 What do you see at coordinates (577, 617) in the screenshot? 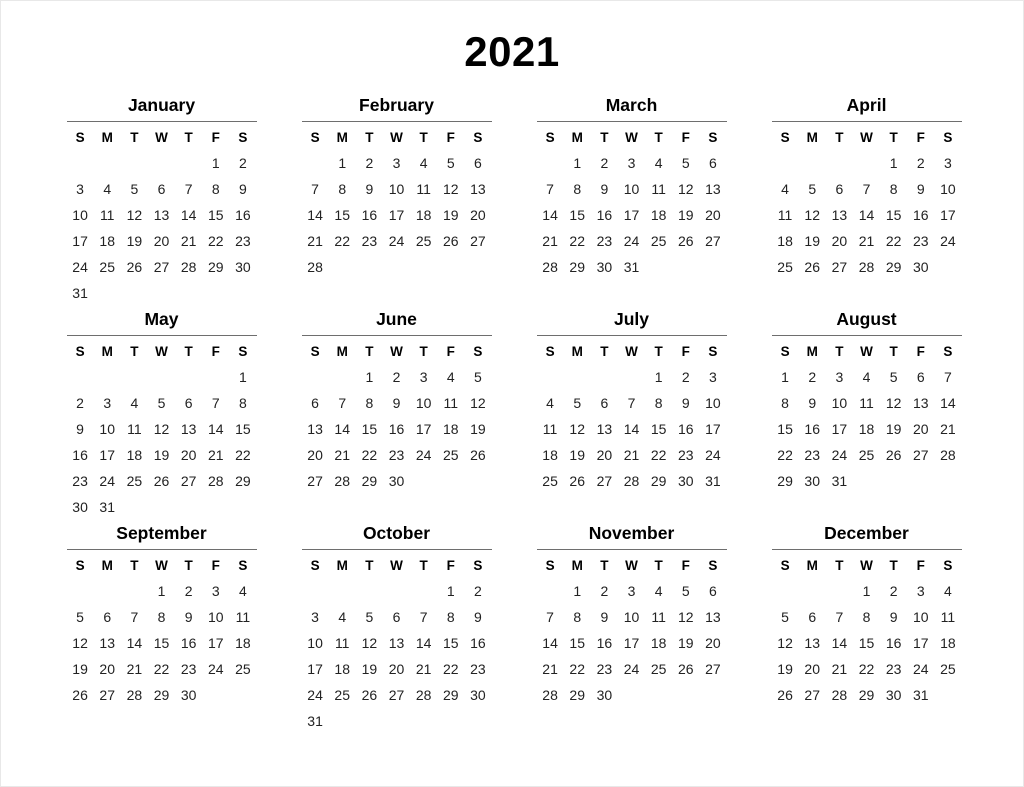
I see `day-cell-november-8: 8` at bounding box center [577, 617].